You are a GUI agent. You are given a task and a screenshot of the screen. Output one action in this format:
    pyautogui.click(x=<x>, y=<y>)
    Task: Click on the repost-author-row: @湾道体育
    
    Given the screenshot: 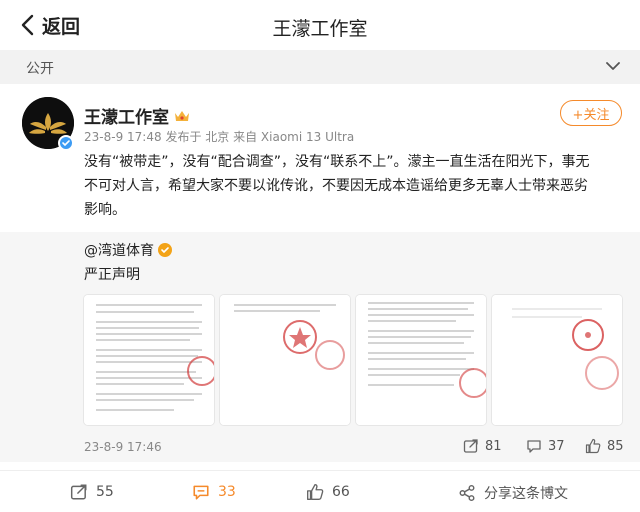 What is the action you would take?
    pyautogui.click(x=128, y=250)
    